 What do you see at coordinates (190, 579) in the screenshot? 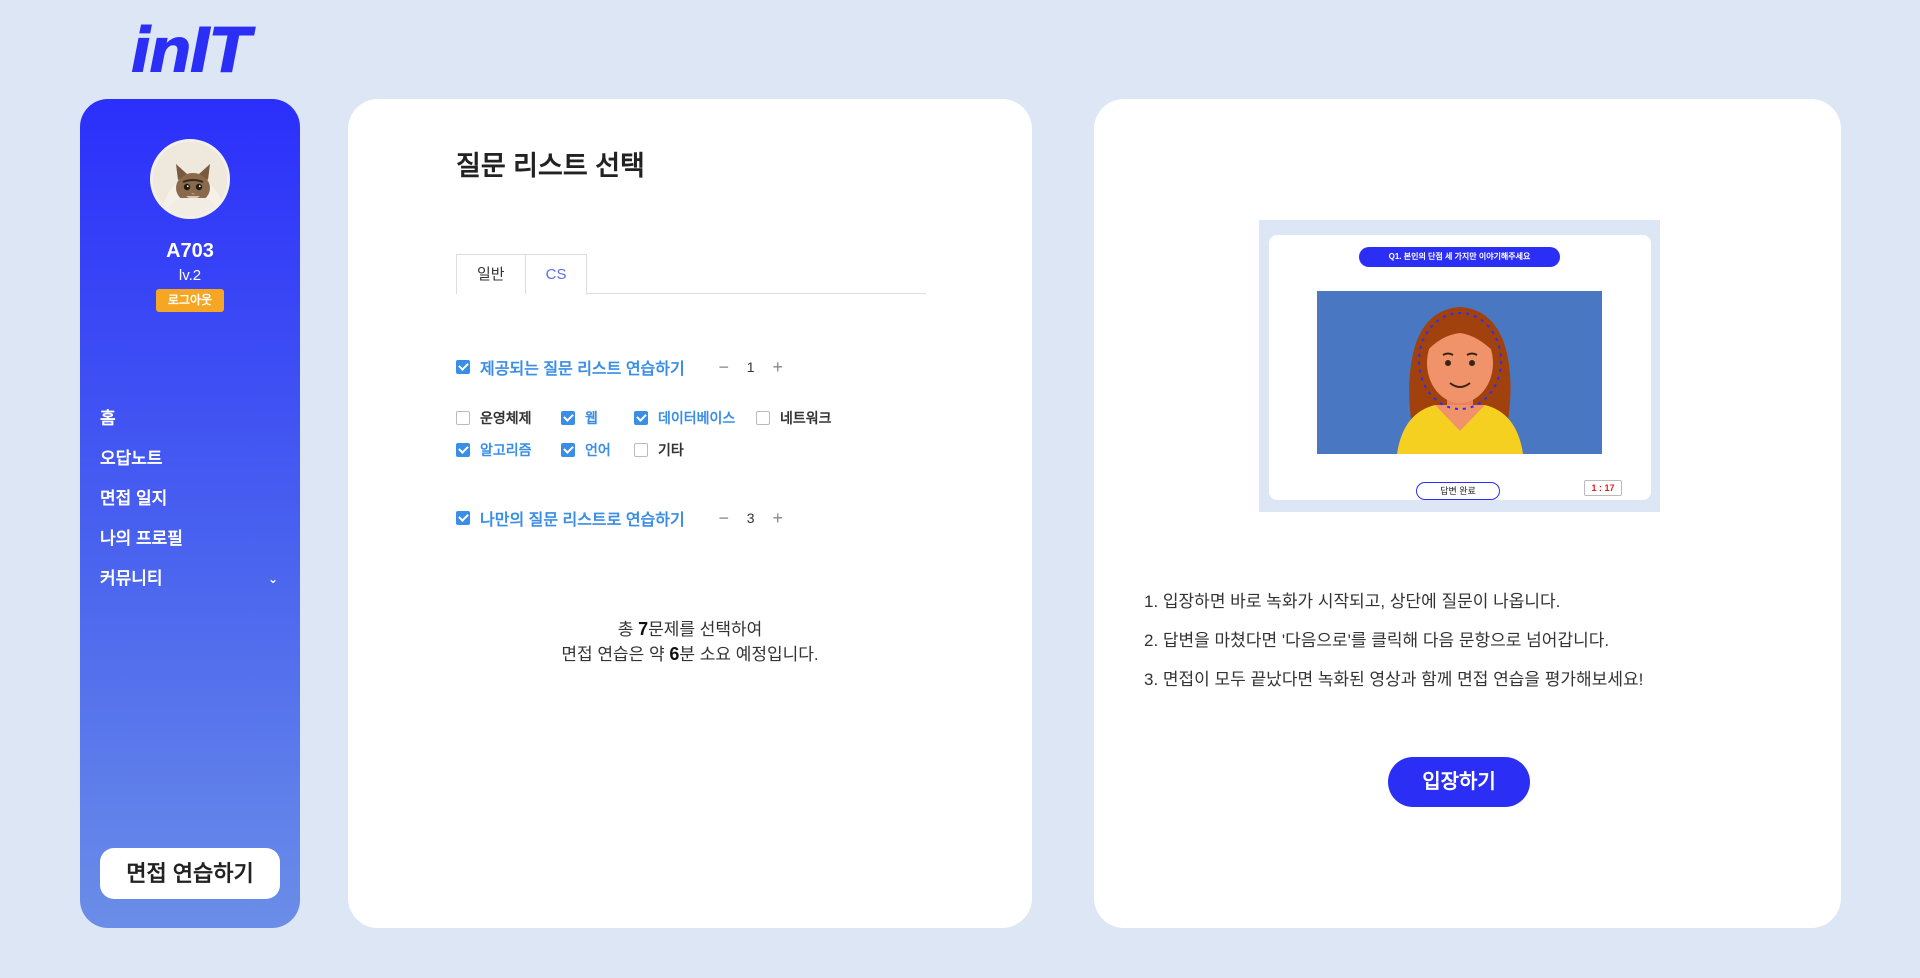
I see `sidebar-item-community: 커뮤니티 ⌄` at bounding box center [190, 579].